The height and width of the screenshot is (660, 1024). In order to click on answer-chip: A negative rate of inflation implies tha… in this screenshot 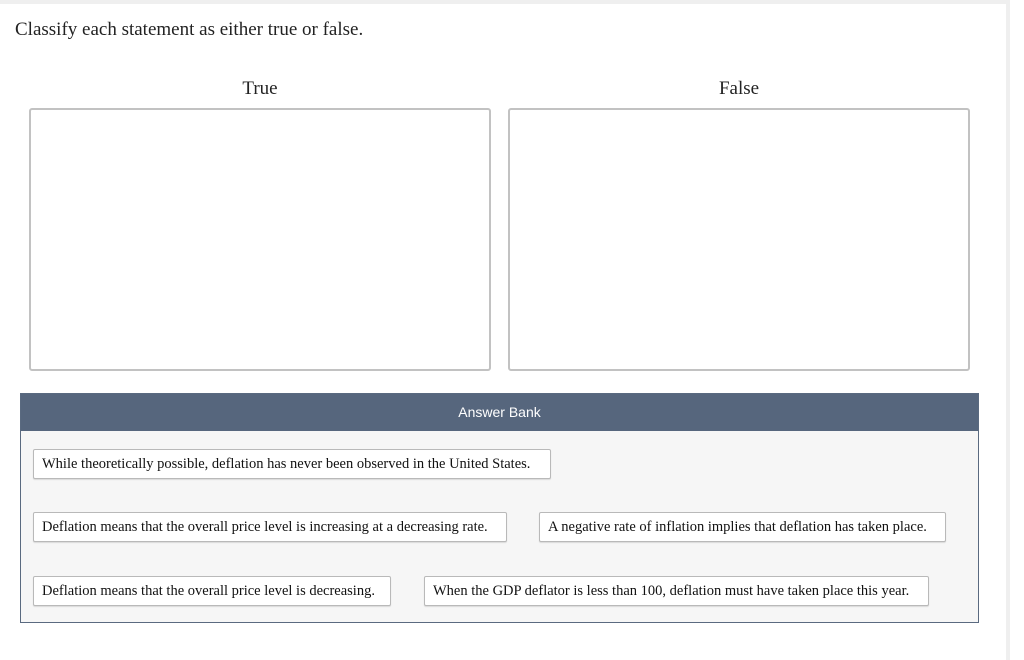, I will do `click(742, 527)`.